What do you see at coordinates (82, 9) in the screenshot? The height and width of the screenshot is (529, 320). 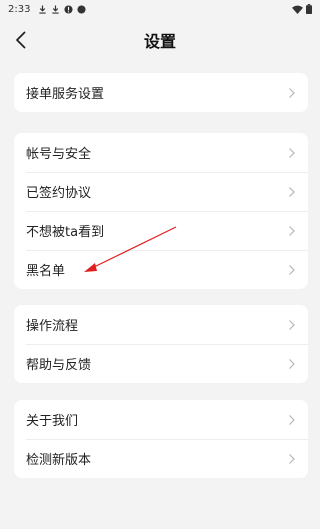 I see `notification-icon` at bounding box center [82, 9].